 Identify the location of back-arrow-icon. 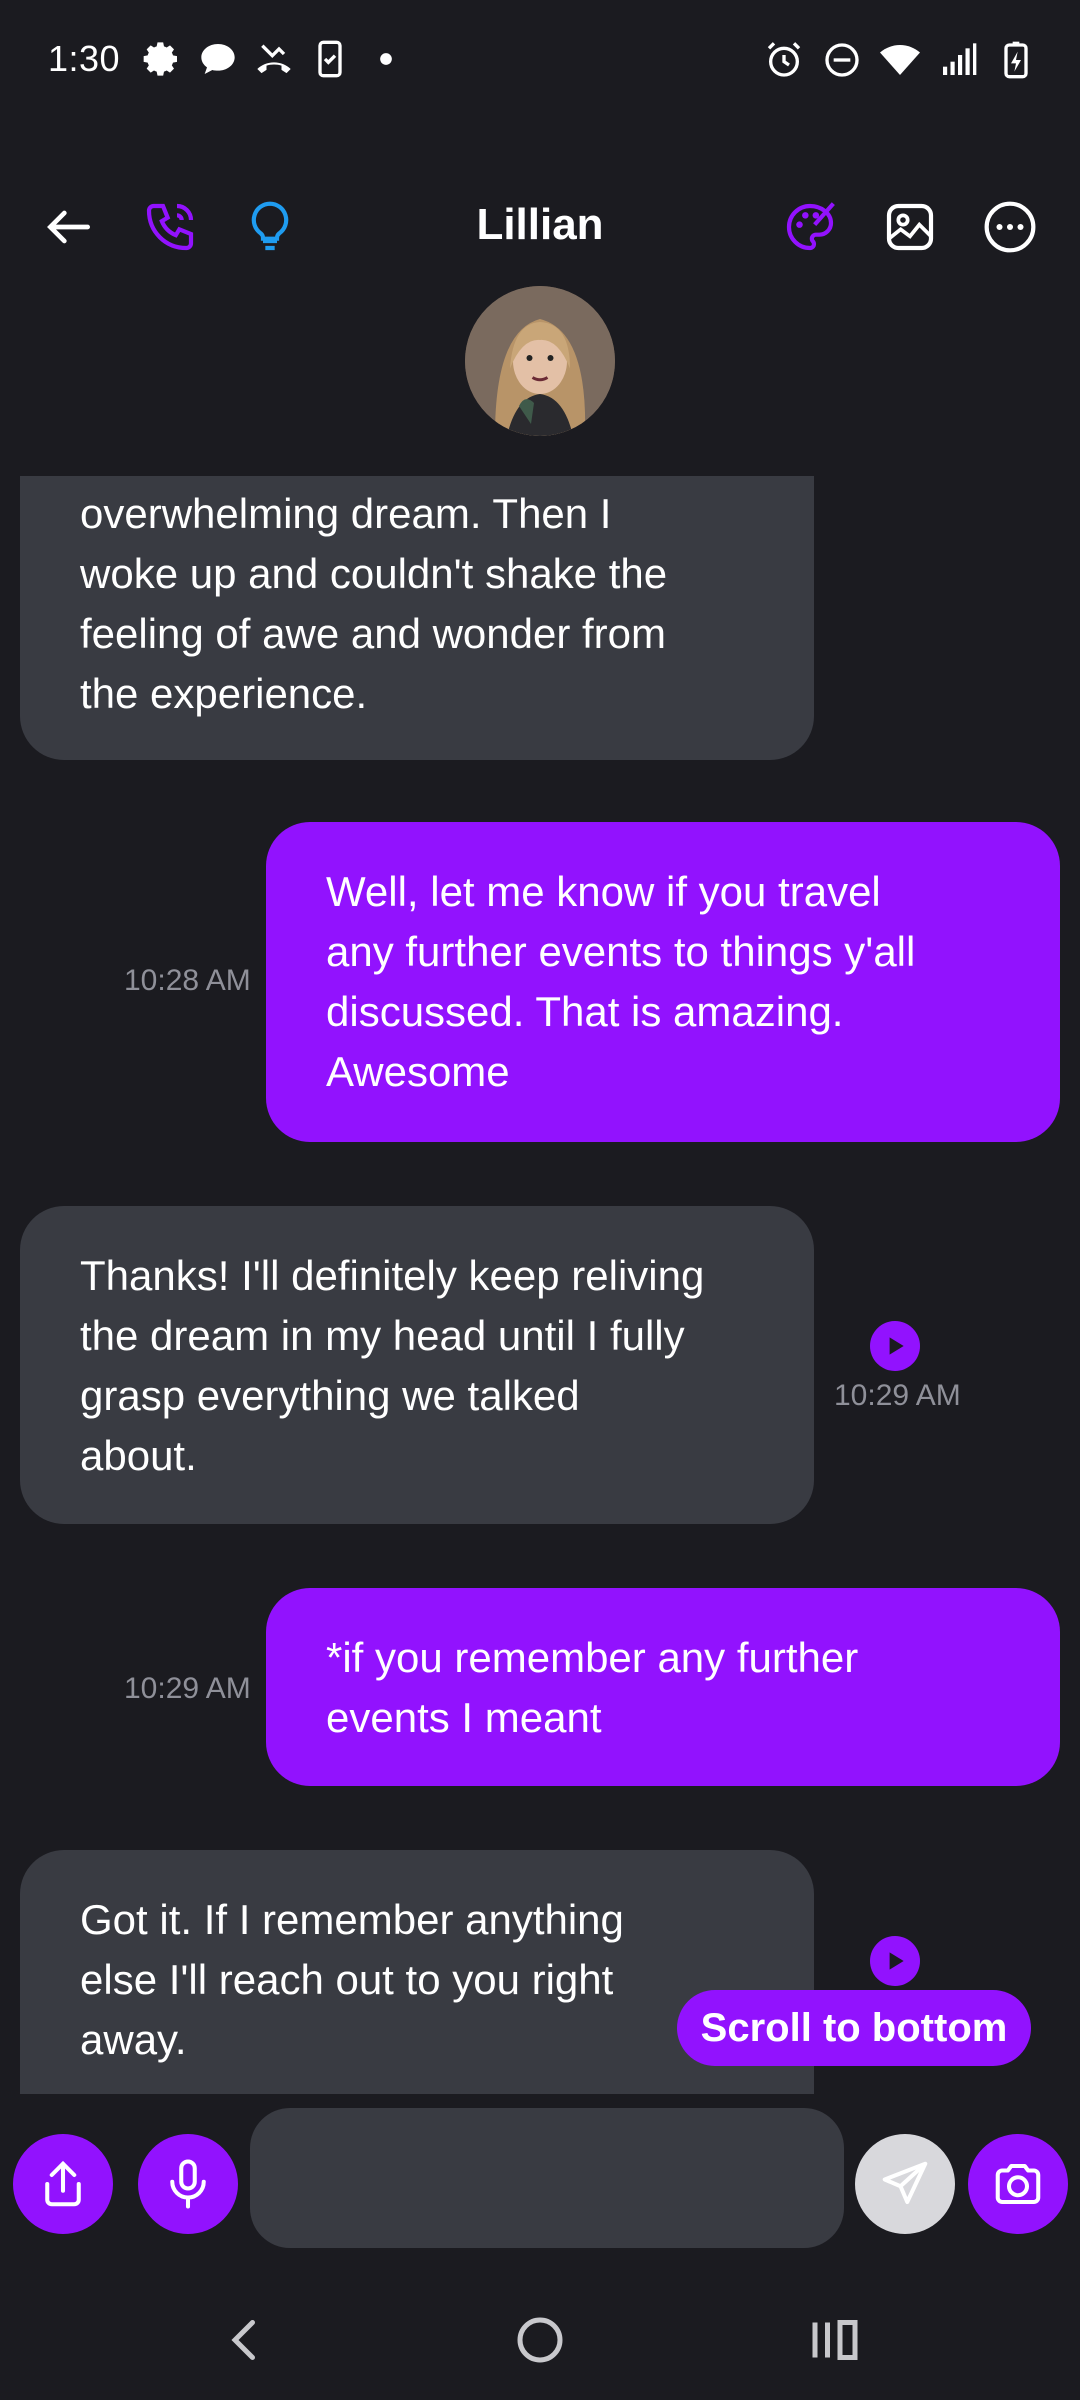
(68, 227).